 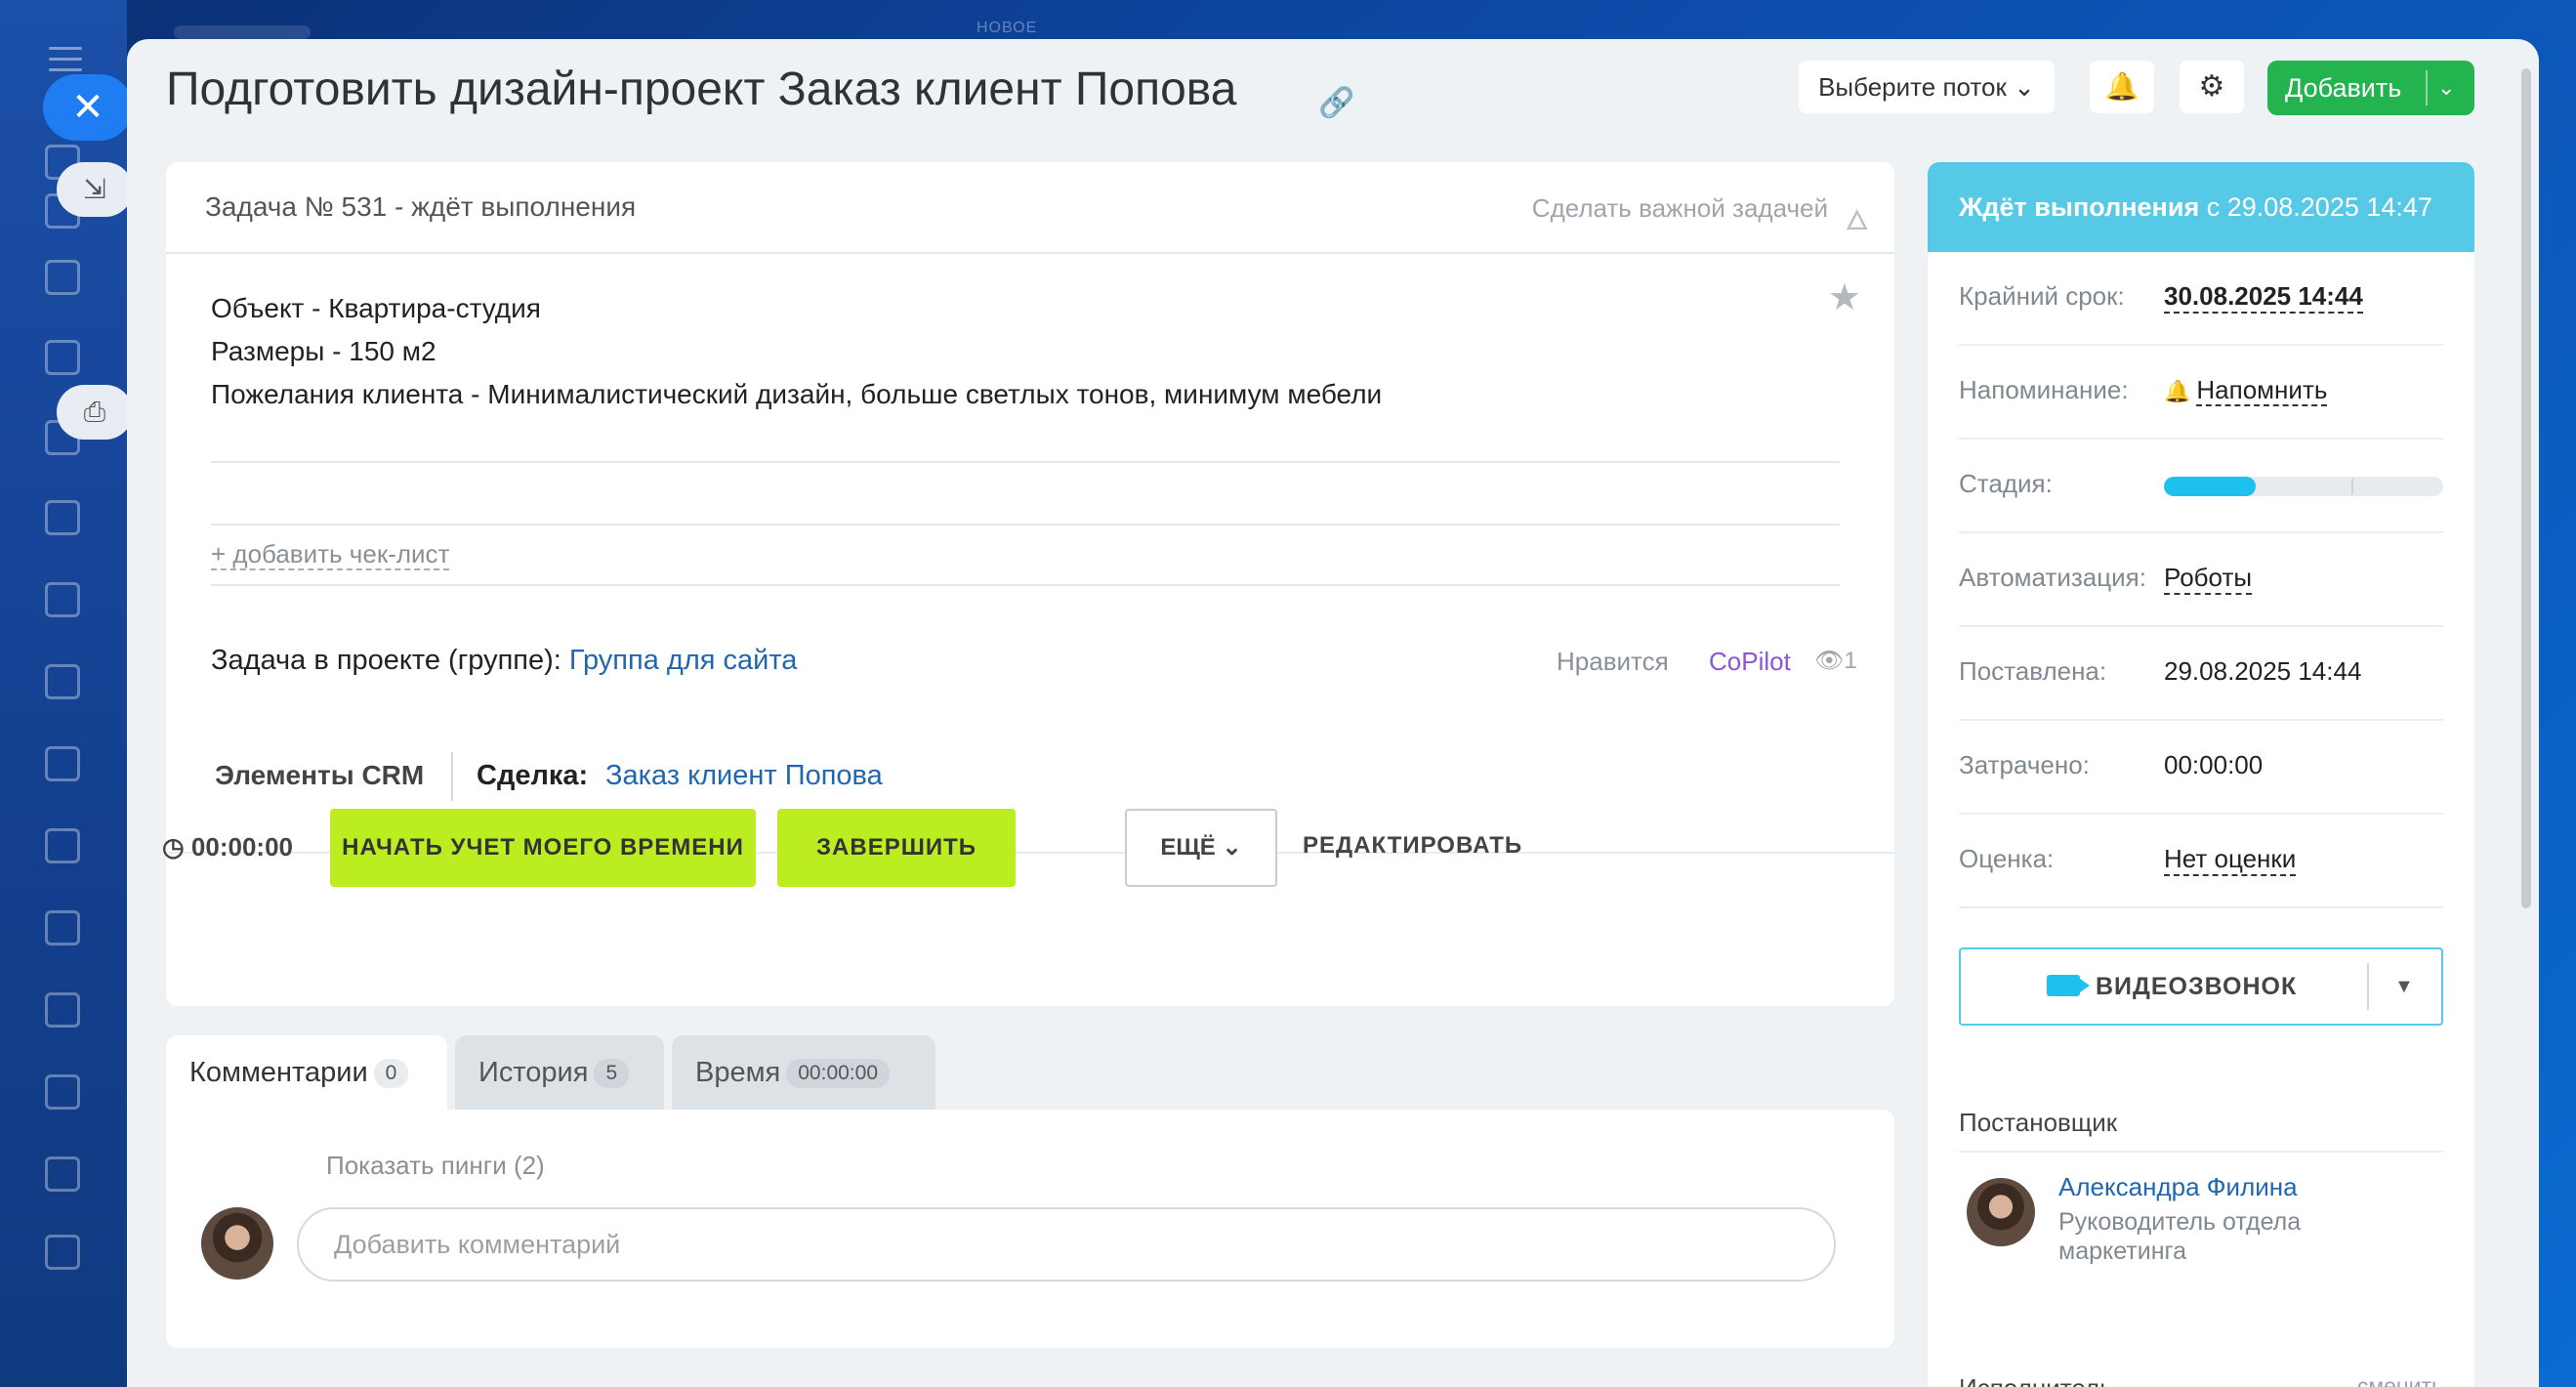 What do you see at coordinates (1912, 87) in the screenshot?
I see `flow-select-label: Выберите поток` at bounding box center [1912, 87].